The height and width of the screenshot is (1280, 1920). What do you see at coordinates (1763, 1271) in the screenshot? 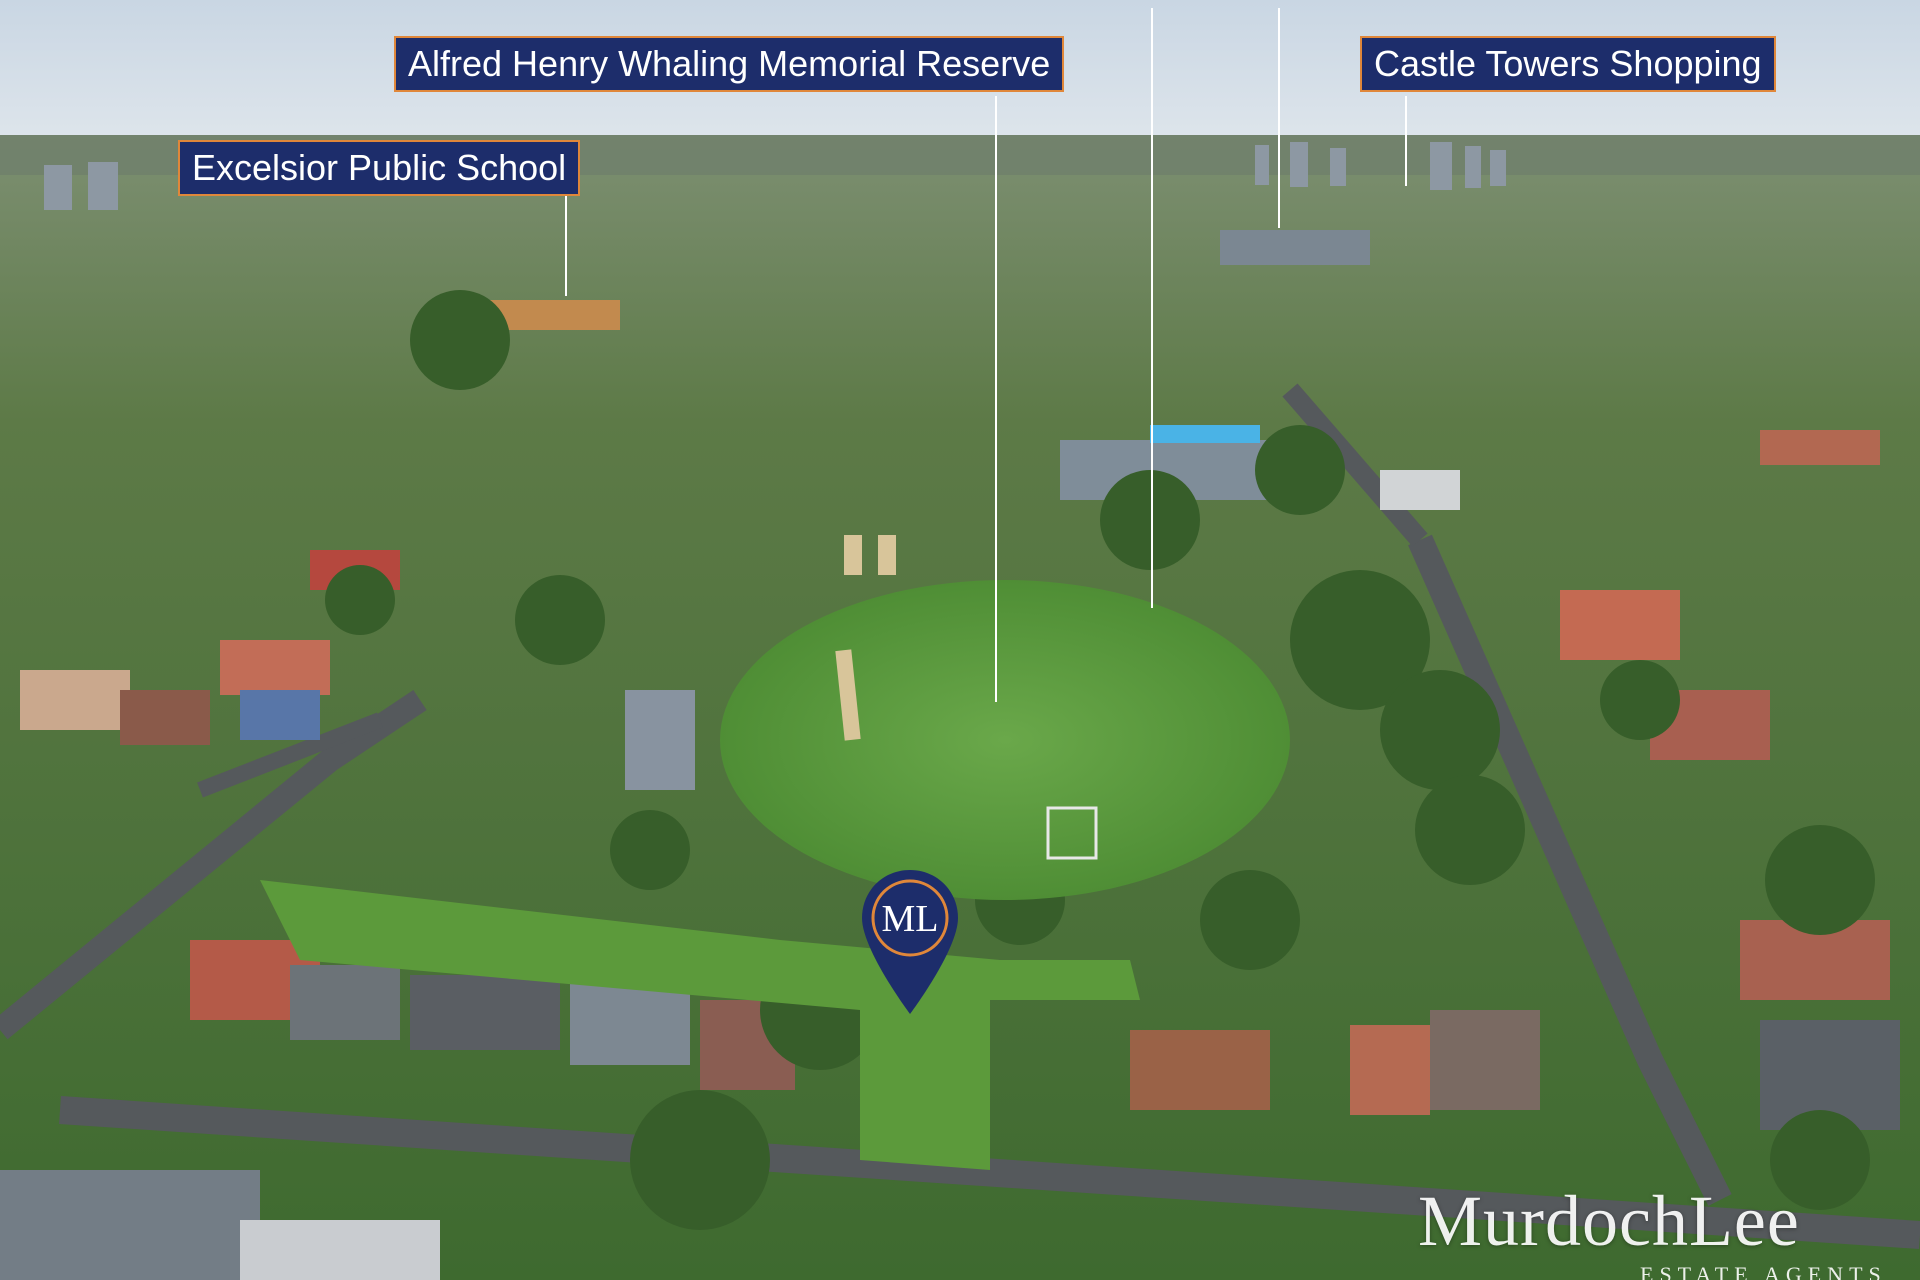
I see `brand-watermark-subtitle: ESTATE AGENTS` at bounding box center [1763, 1271].